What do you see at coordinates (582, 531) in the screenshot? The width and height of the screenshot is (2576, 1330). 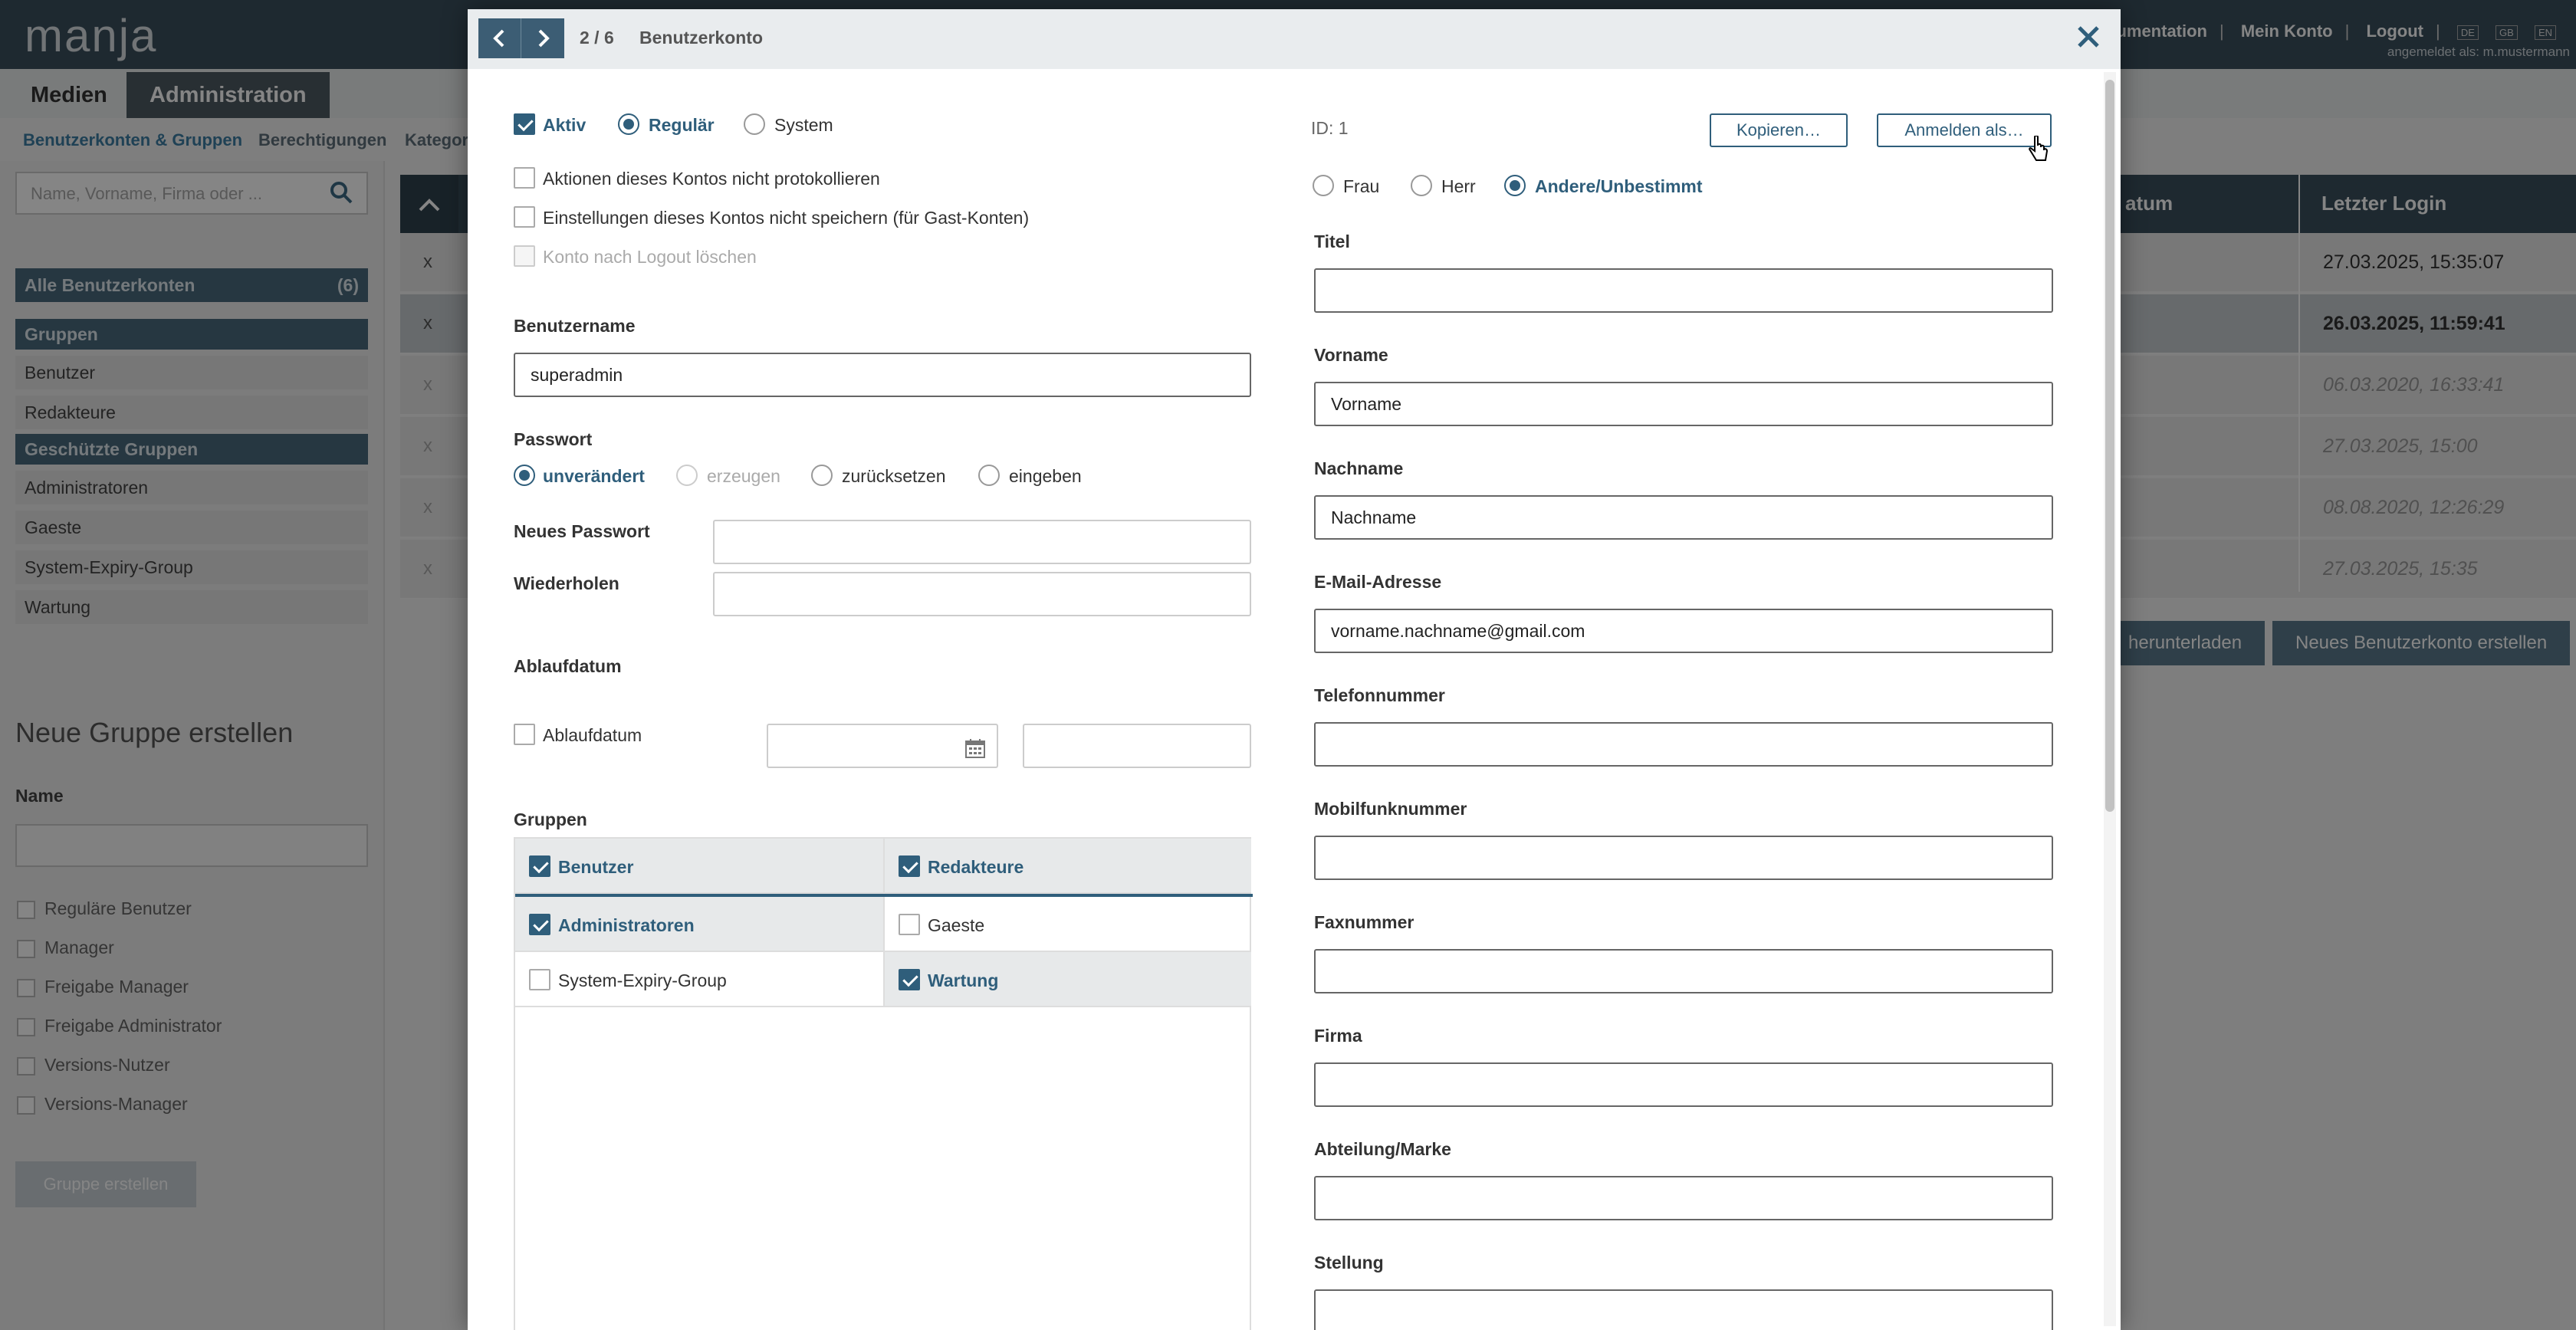 I see `new-password-label: Neues Passwort` at bounding box center [582, 531].